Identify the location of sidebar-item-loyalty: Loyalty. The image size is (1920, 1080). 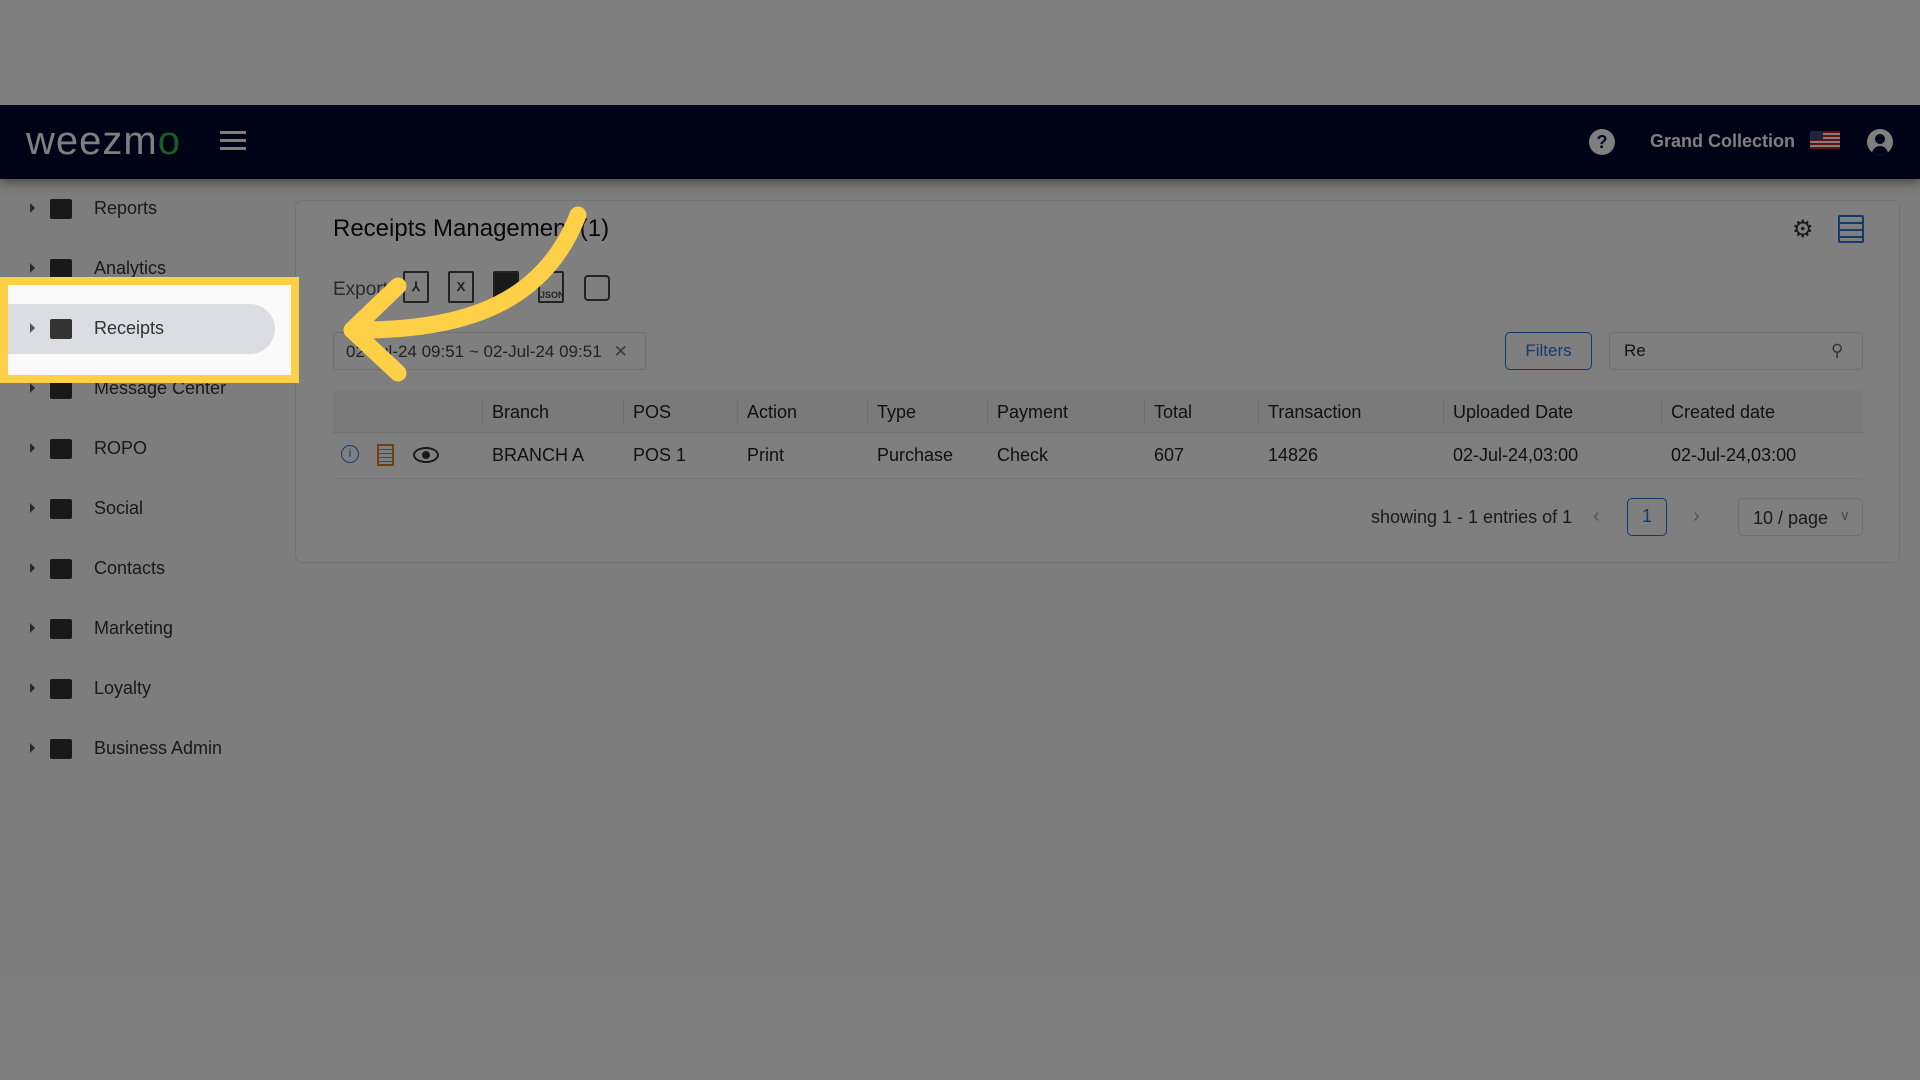
(145, 689).